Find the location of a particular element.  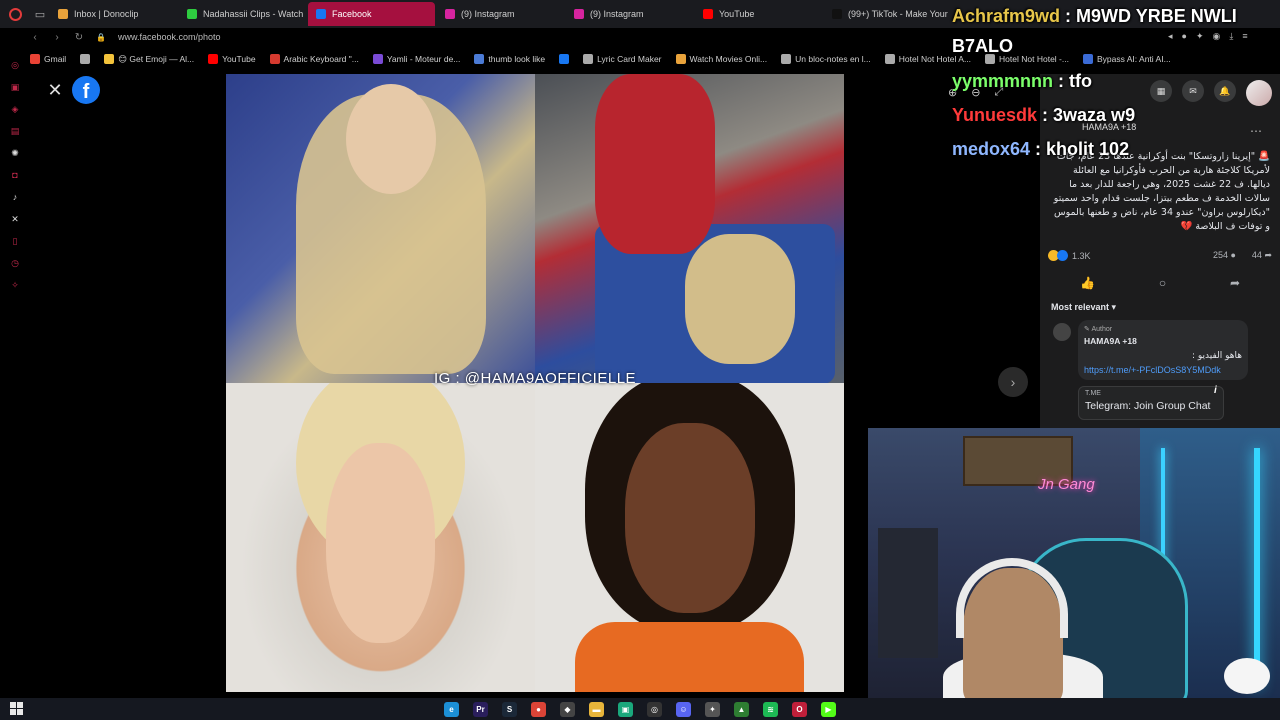

messenger-icon: ✉ is located at coordinates (1193, 91).